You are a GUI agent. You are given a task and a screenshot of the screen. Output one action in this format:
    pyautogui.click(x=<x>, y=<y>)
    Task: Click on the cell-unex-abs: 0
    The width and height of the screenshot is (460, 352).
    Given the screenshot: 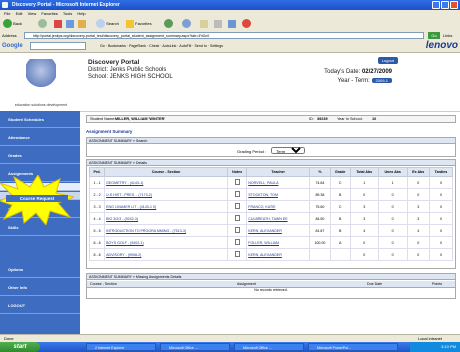 What is the action you would take?
    pyautogui.click(x=392, y=230)
    